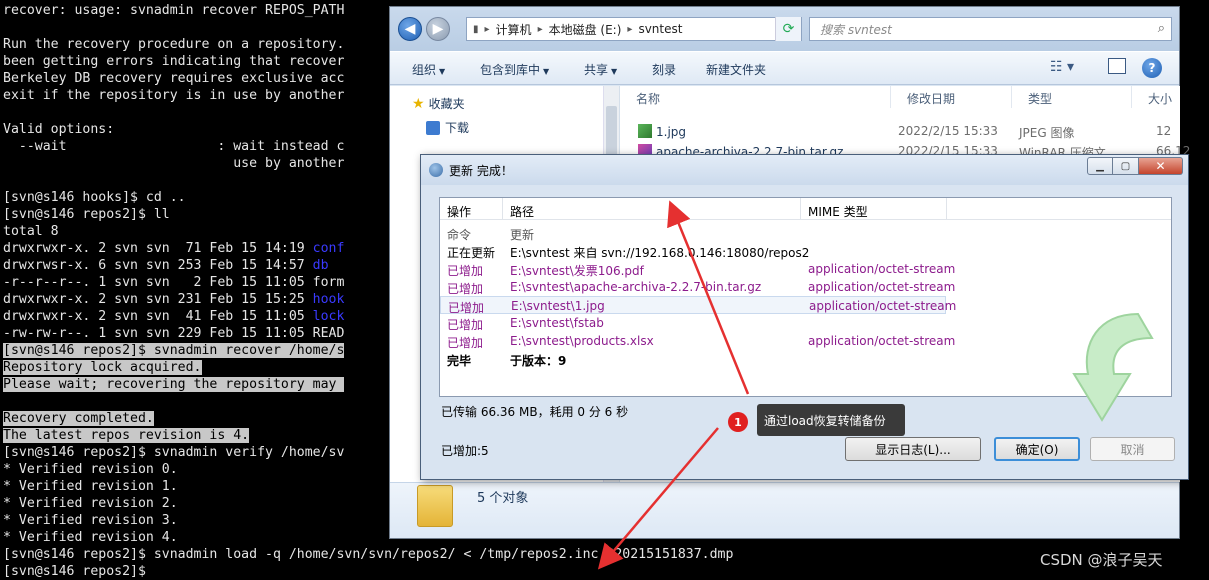  Describe the element at coordinates (1047, 133) in the screenshot. I see `file-type: JPEG 图像` at that location.